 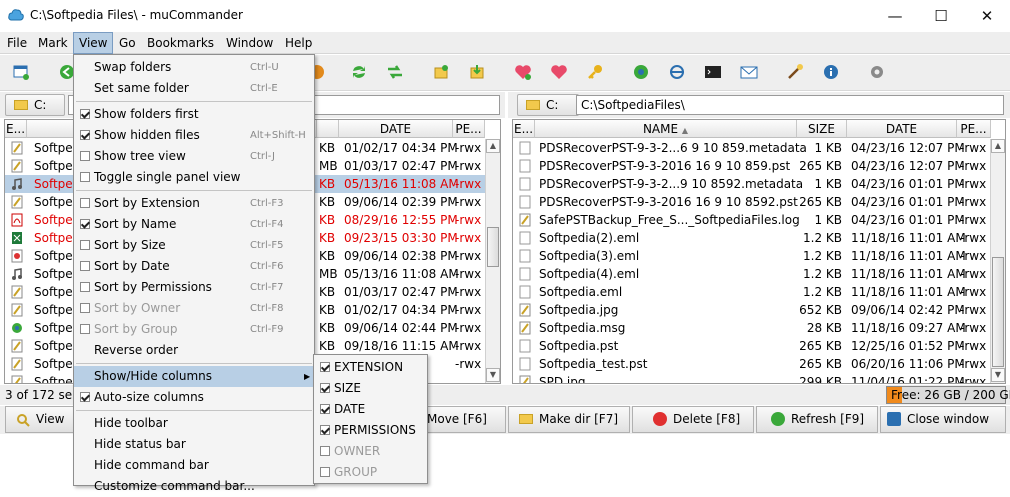 What do you see at coordinates (370, 409) in the screenshot?
I see `column-toggle-date: DATE` at bounding box center [370, 409].